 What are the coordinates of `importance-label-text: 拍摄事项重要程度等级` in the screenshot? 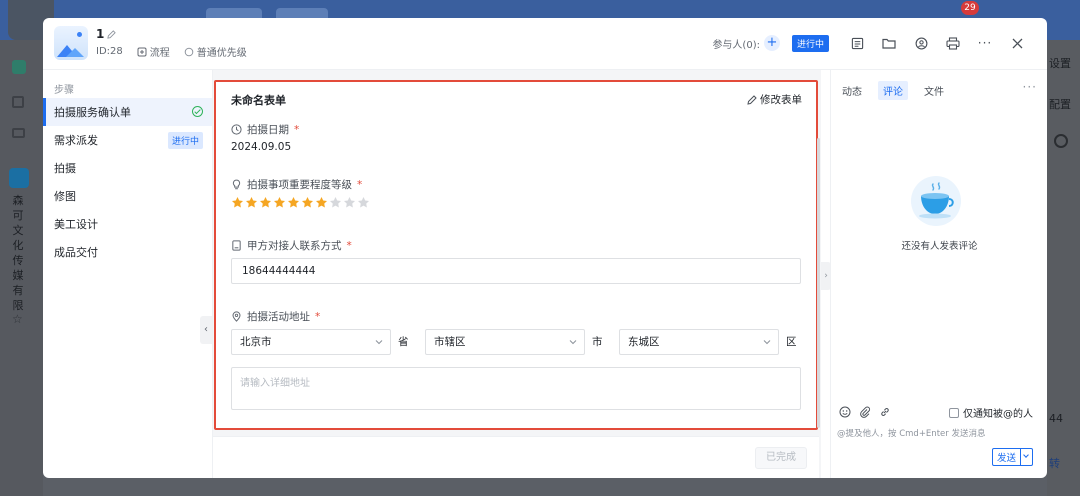 It's located at (299, 185).